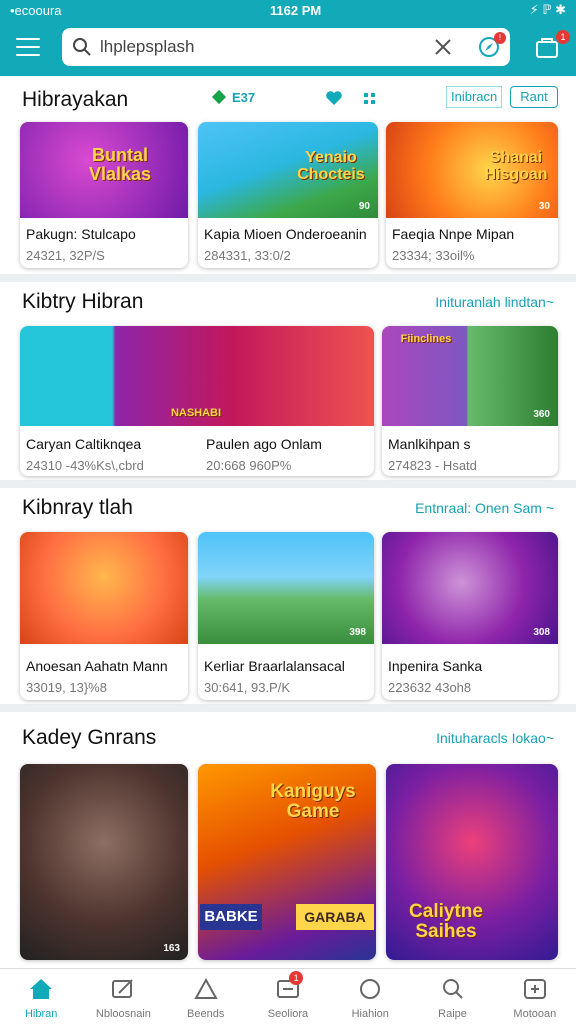  Describe the element at coordinates (104, 588) in the screenshot. I see `game-thumbnail` at that location.